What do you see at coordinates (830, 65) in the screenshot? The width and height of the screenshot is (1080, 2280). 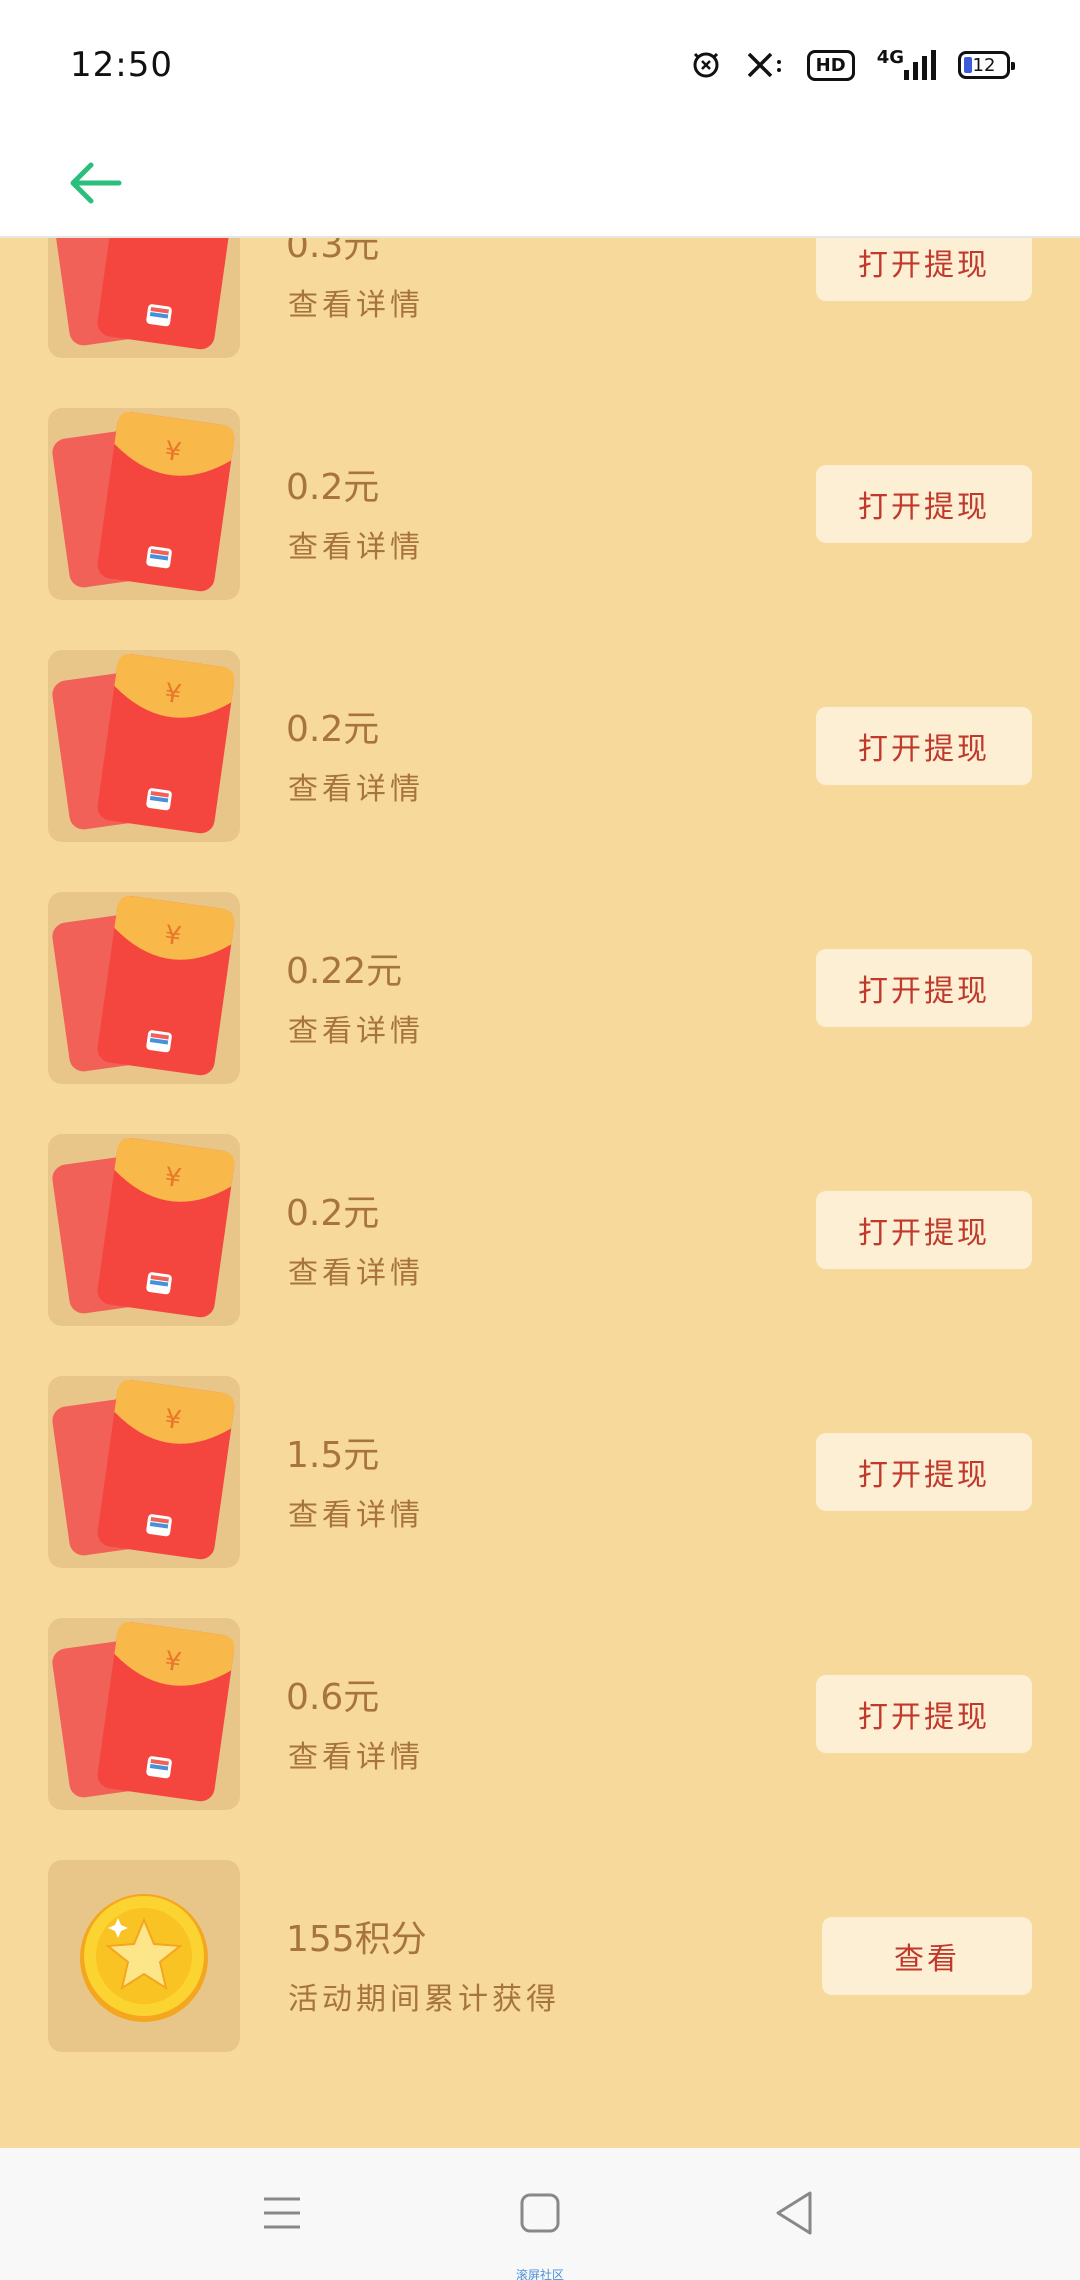 I see `hd-icon: HD` at bounding box center [830, 65].